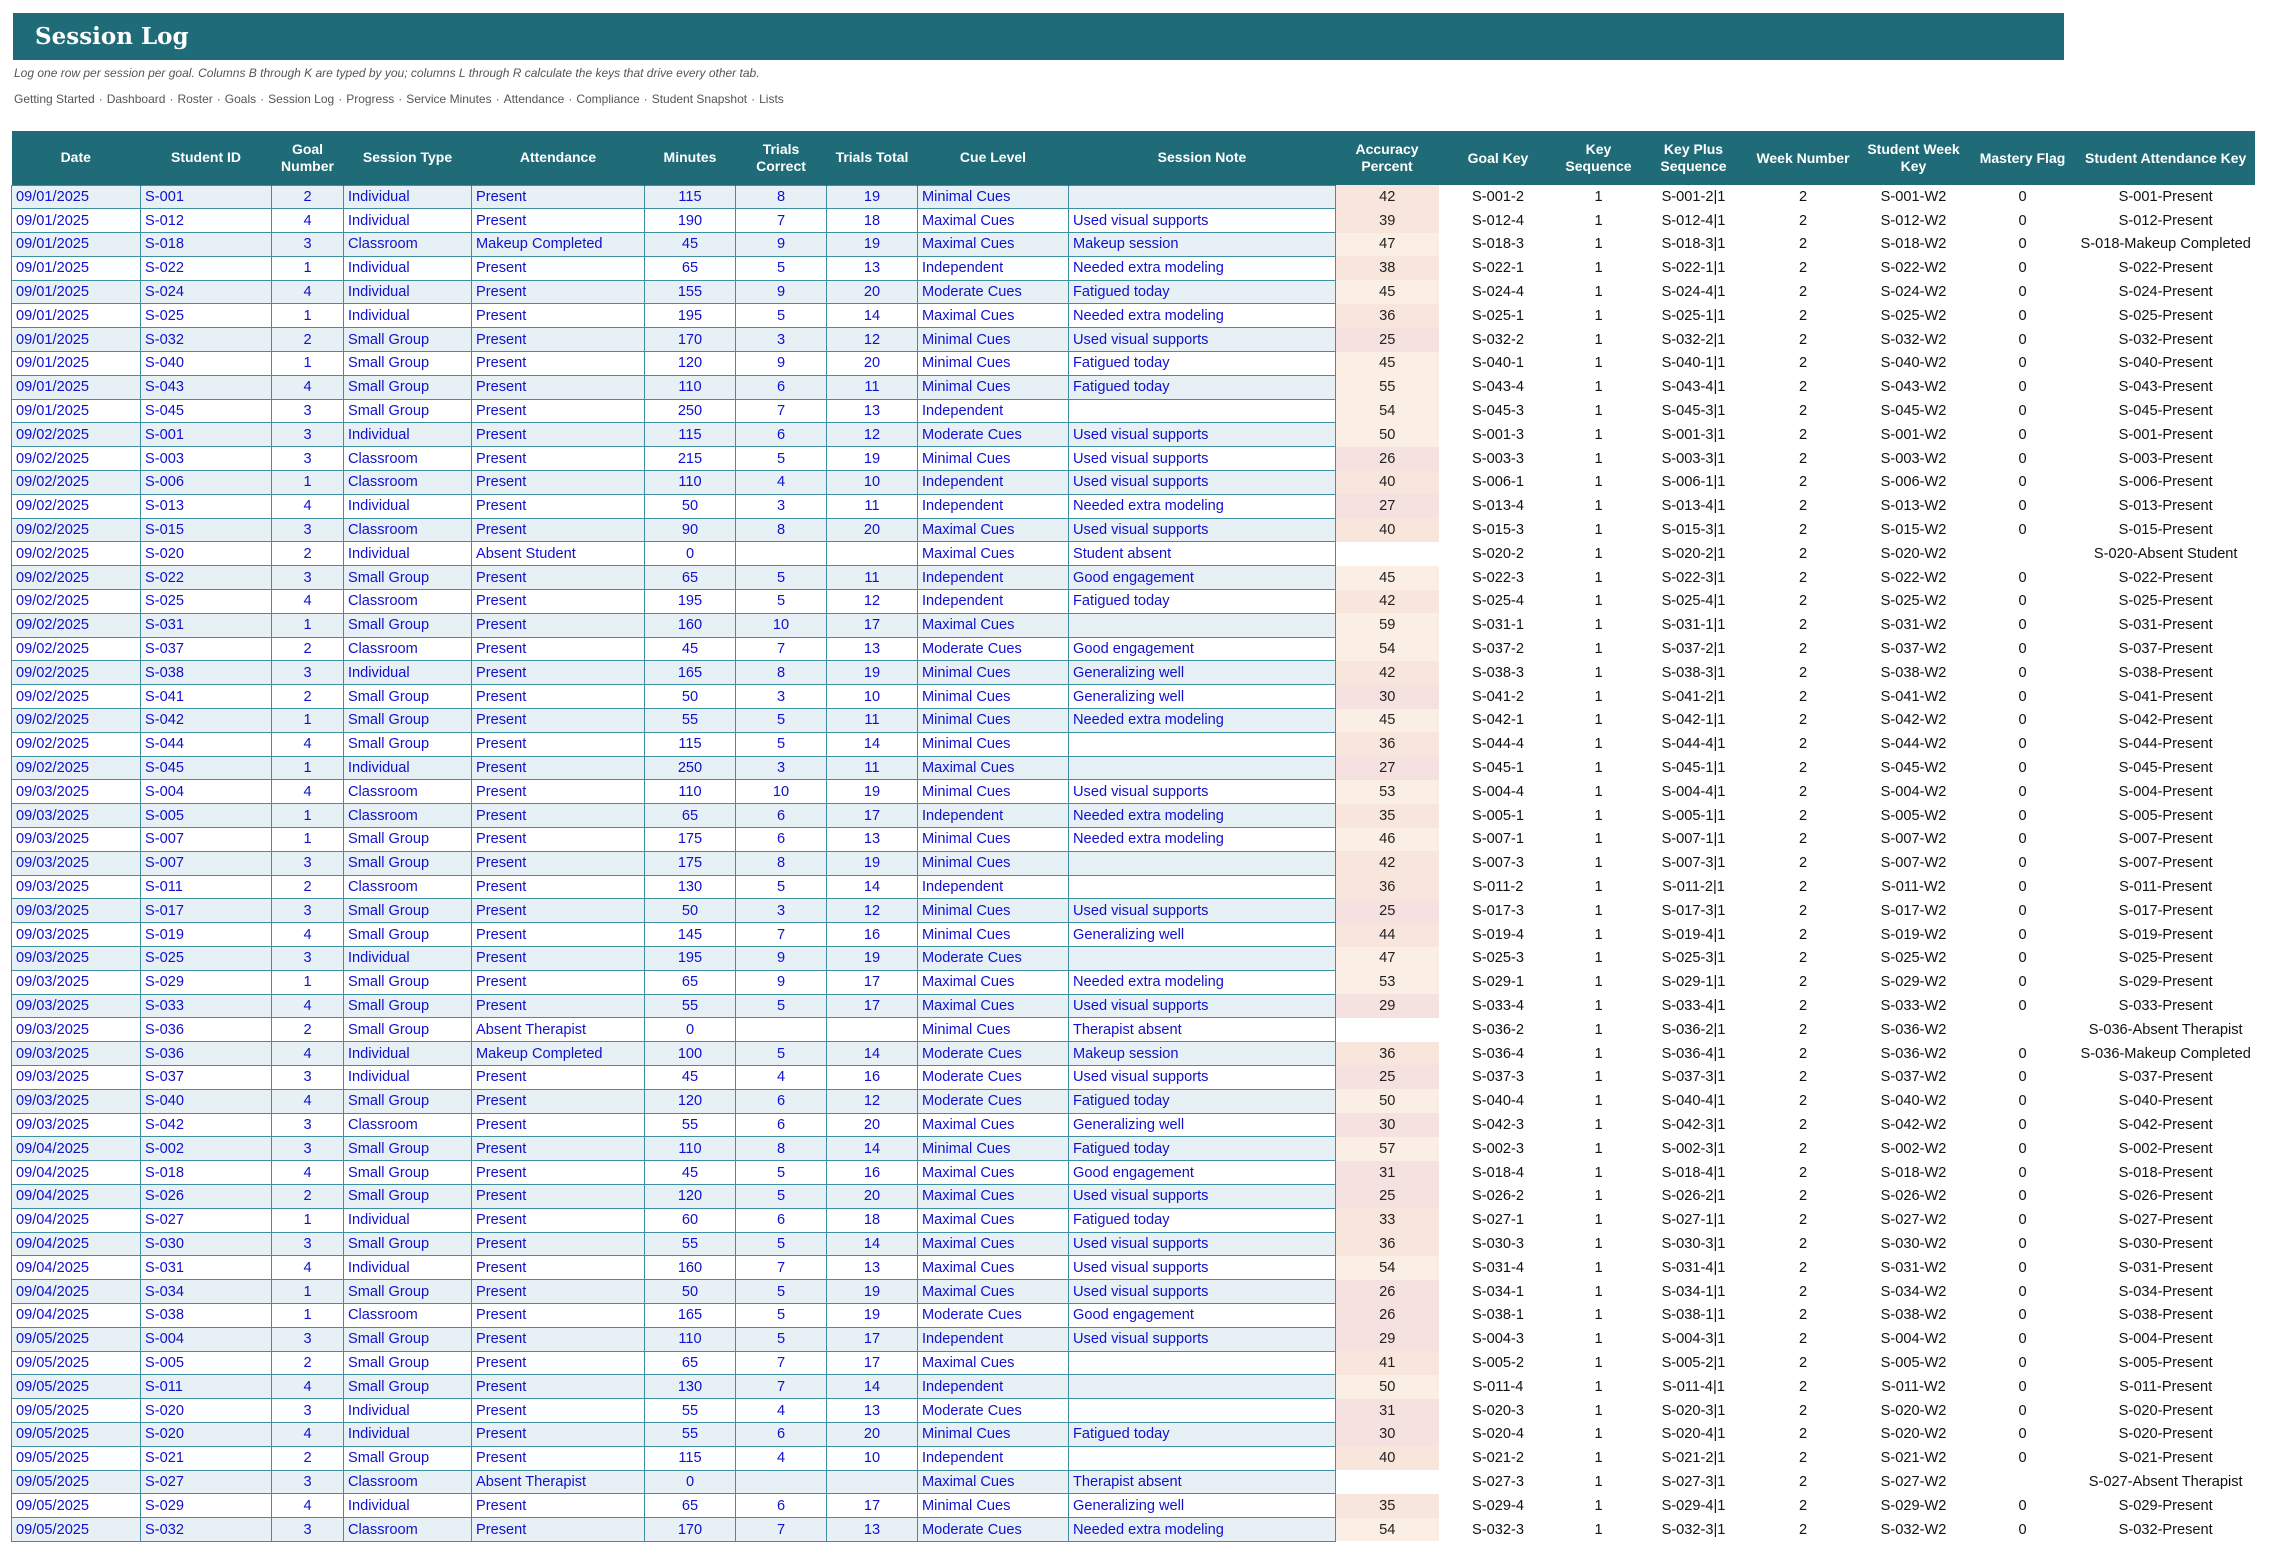 Image resolution: width=2294 pixels, height=1551 pixels. I want to click on cell-trials-total: 20, so click(872, 363).